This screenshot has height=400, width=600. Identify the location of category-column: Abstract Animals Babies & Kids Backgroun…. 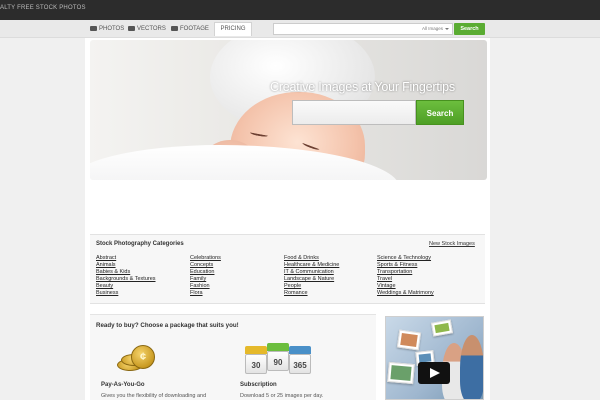
(126, 276).